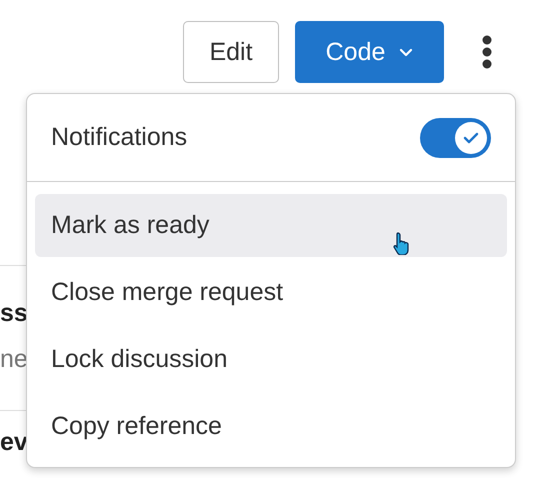  I want to click on caret-icon, so click(406, 52).